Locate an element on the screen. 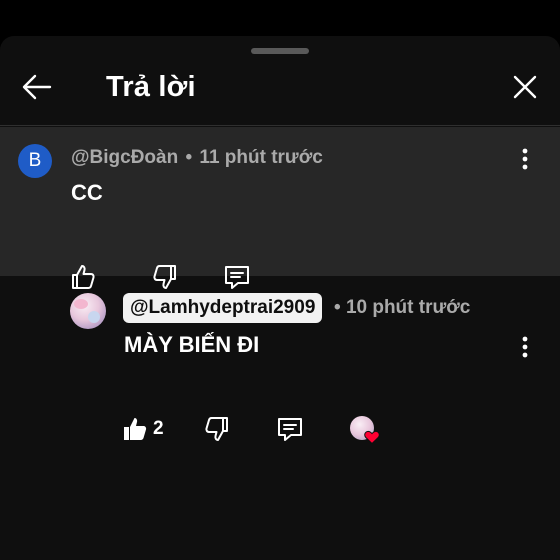 Image resolution: width=560 pixels, height=560 pixels. page-title: Trả lời is located at coordinates (151, 87).